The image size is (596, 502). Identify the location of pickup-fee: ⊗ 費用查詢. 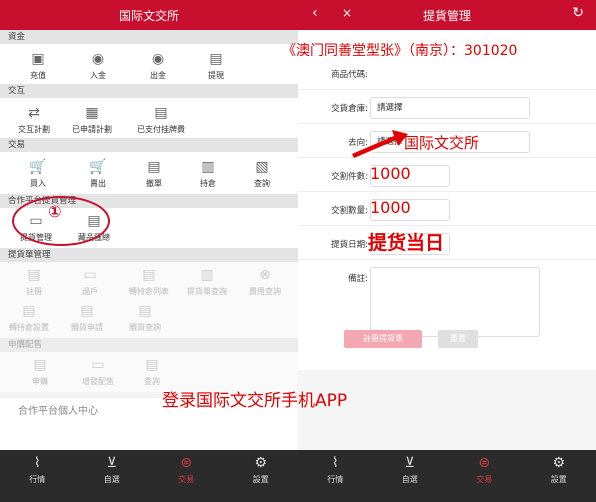
(265, 281).